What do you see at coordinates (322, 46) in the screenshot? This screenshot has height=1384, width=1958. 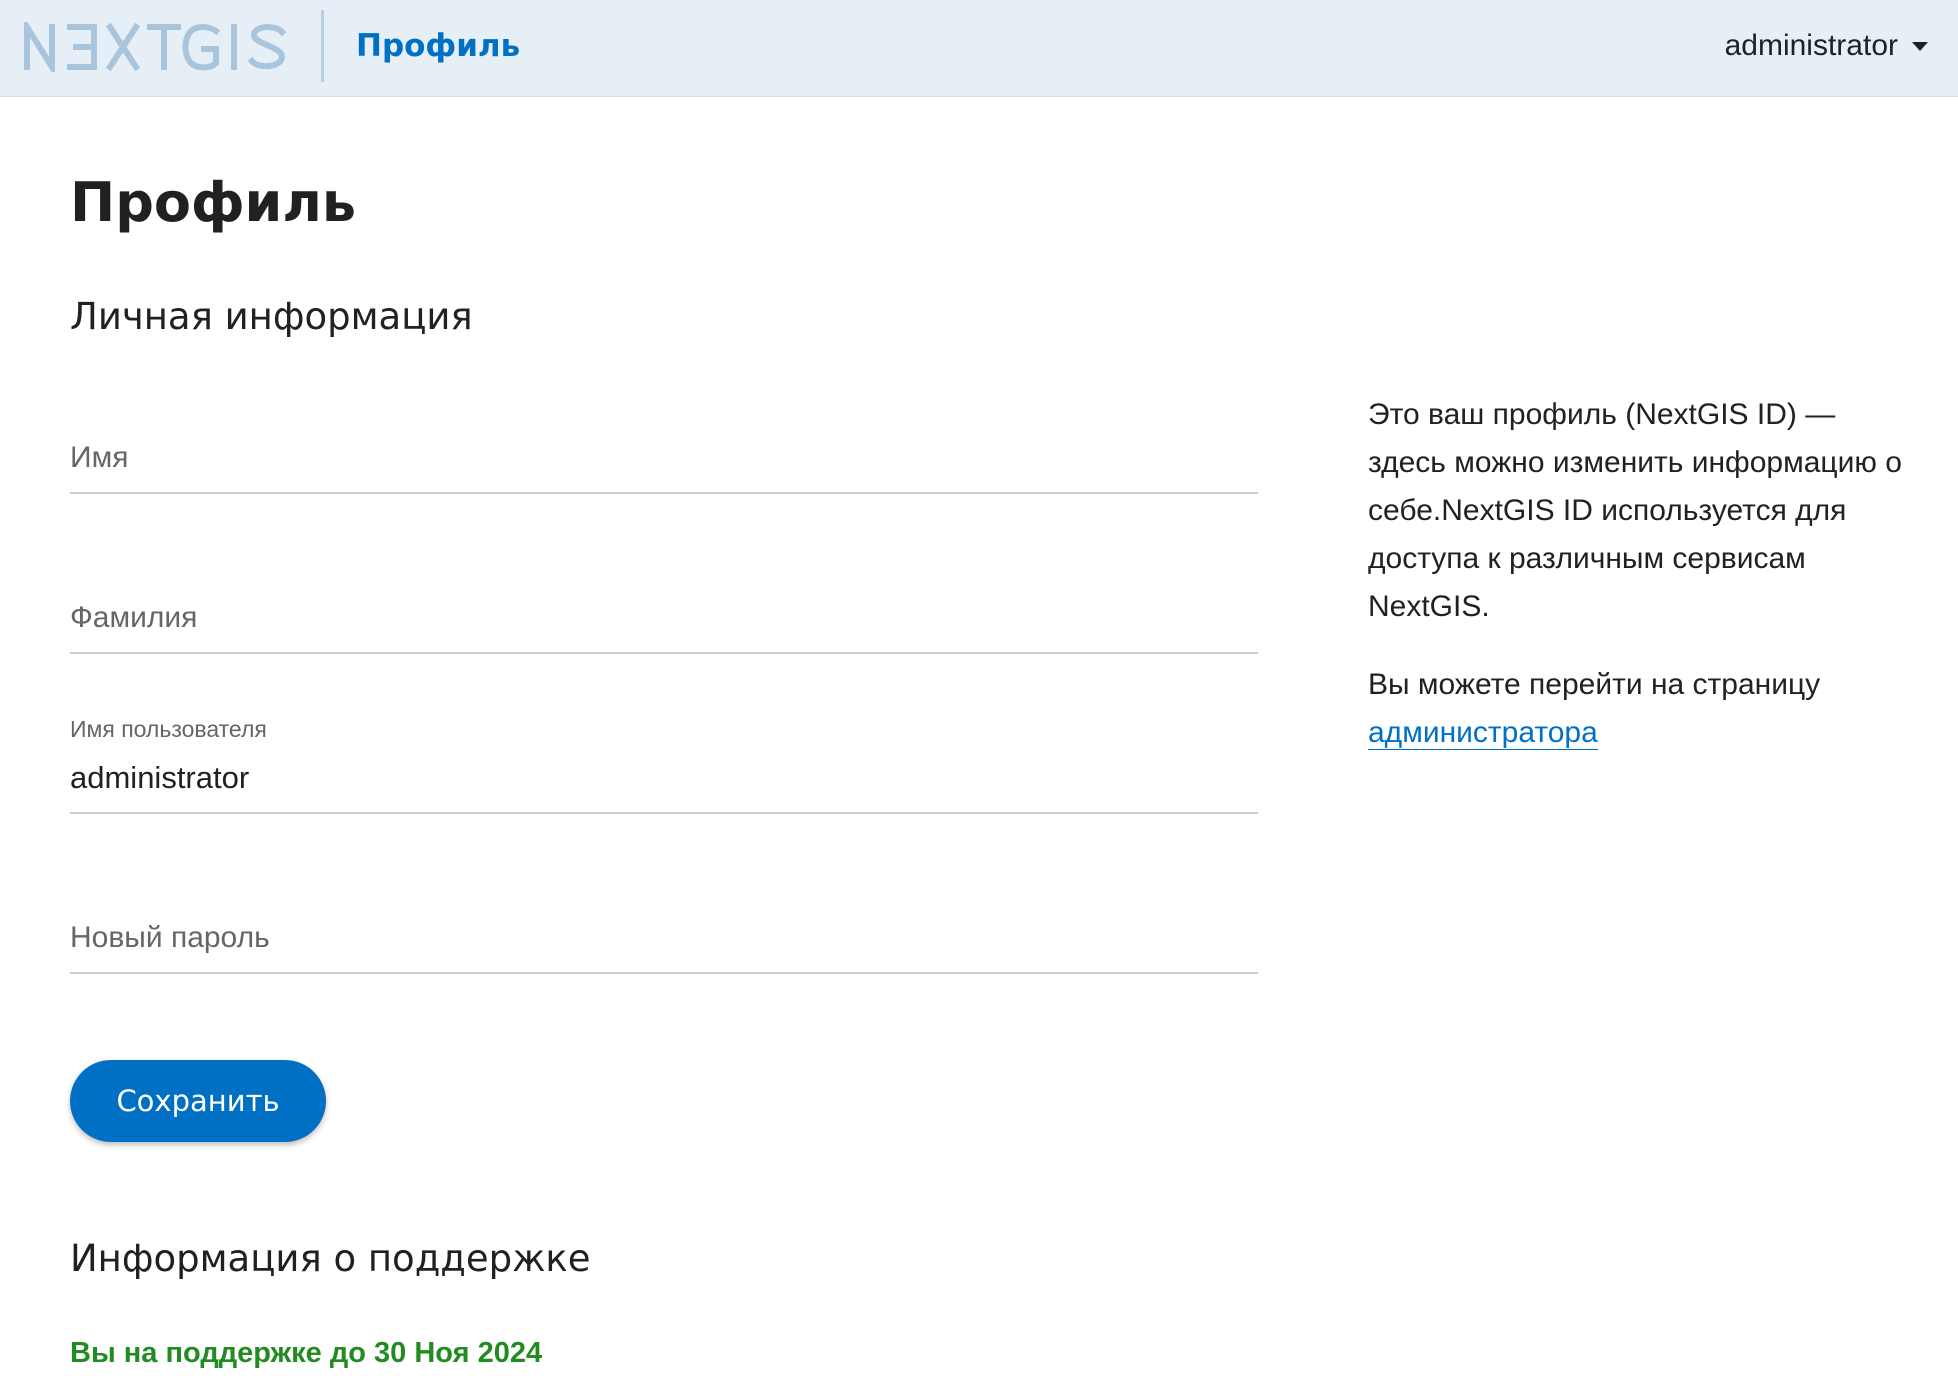 I see `header-divider` at bounding box center [322, 46].